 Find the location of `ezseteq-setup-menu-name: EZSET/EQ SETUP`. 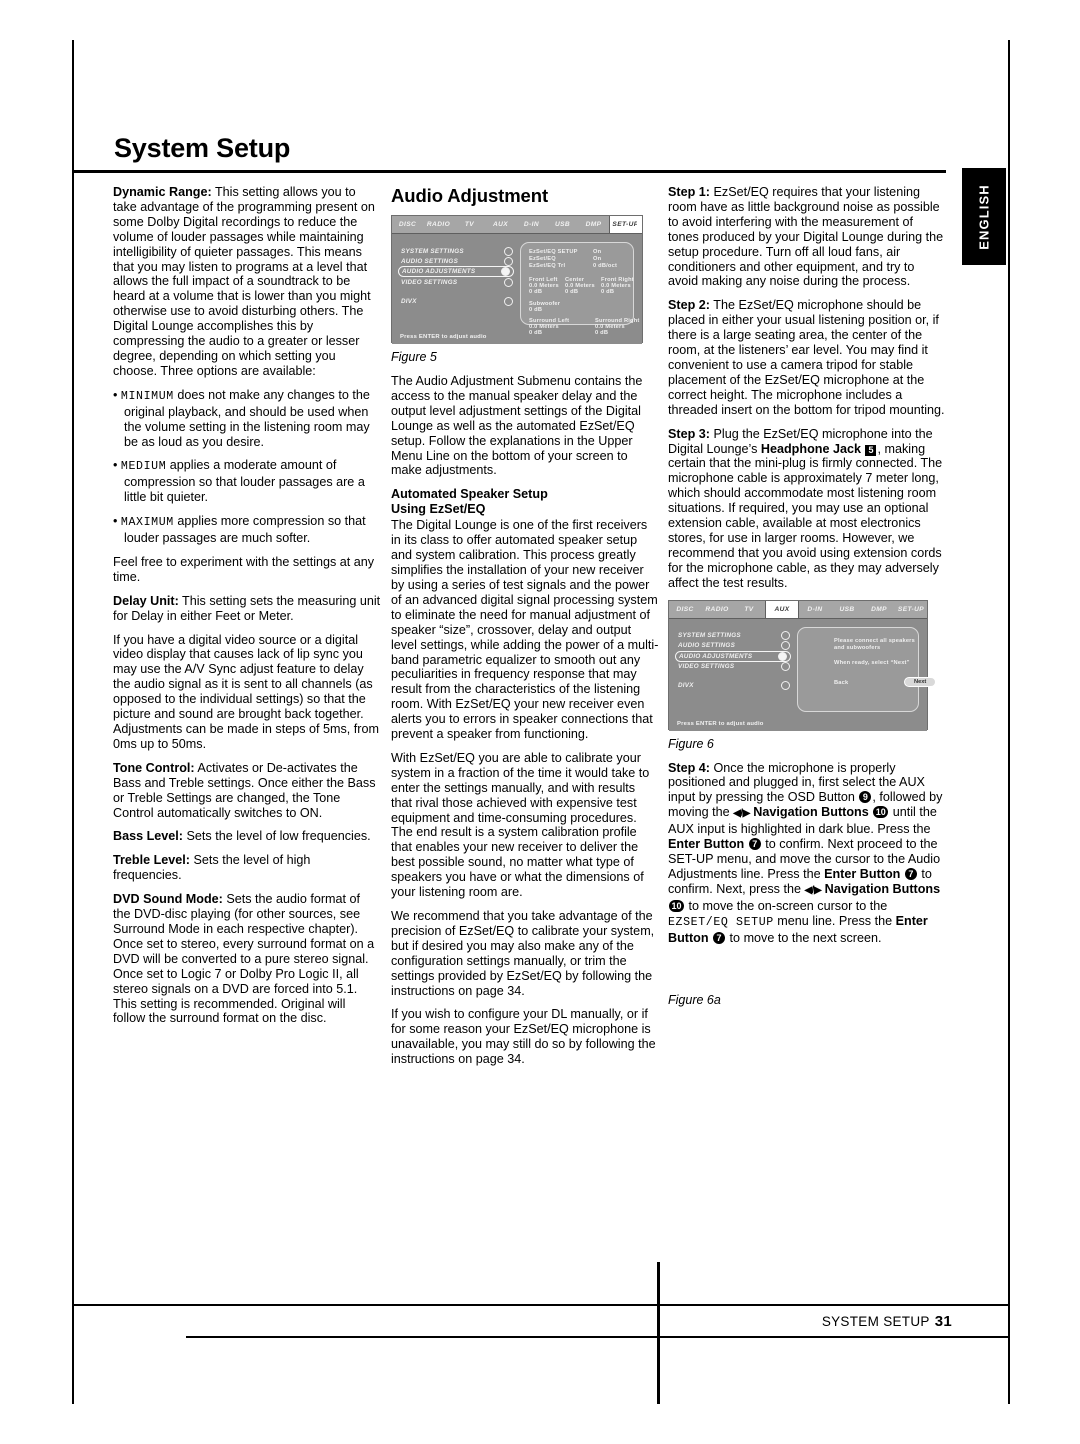

ezseteq-setup-menu-name: EZSET/EQ SETUP is located at coordinates (721, 922).